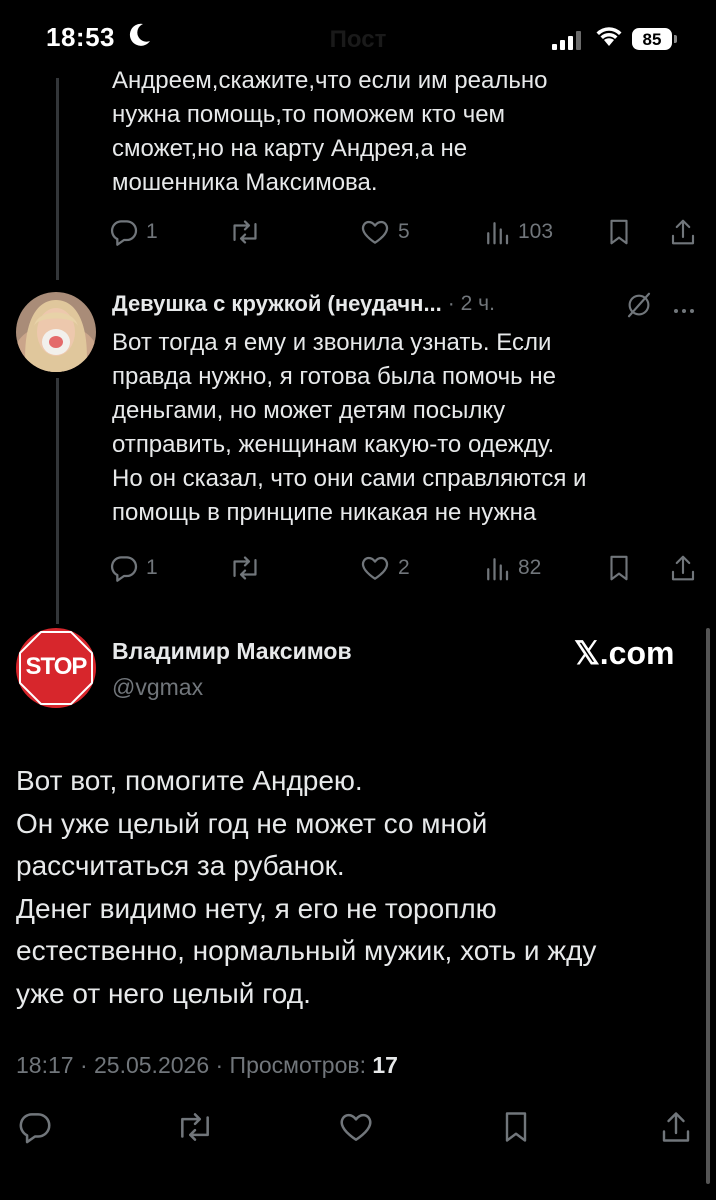  I want to click on avatar-text: STOP, so click(56, 666).